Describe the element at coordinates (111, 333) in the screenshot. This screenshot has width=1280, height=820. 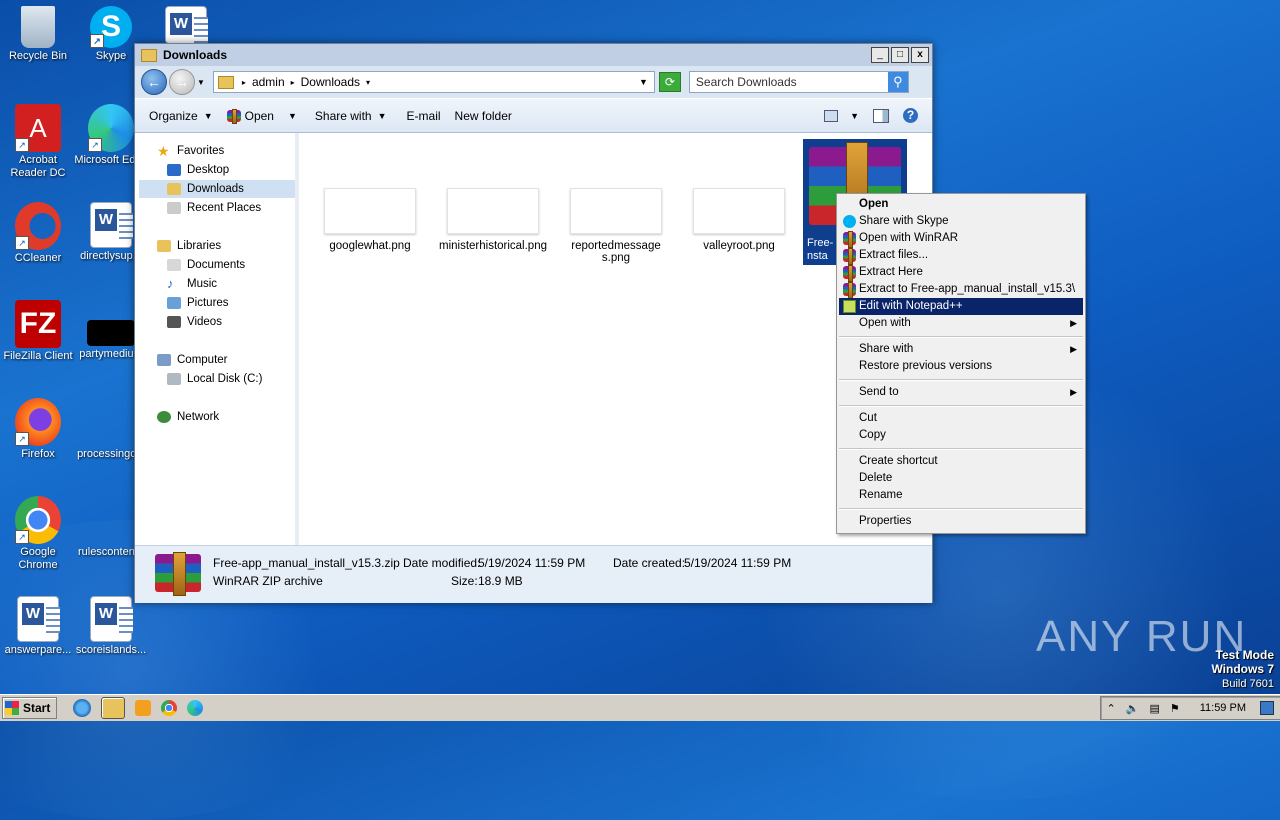
I see `file-thumbnail-icon` at that location.